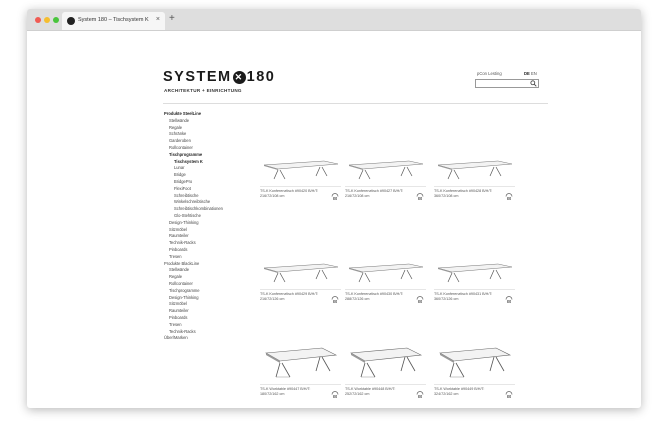 The width and height of the screenshot is (668, 425). Describe the element at coordinates (224, 128) in the screenshot. I see `sidebar-item: Regale` at that location.